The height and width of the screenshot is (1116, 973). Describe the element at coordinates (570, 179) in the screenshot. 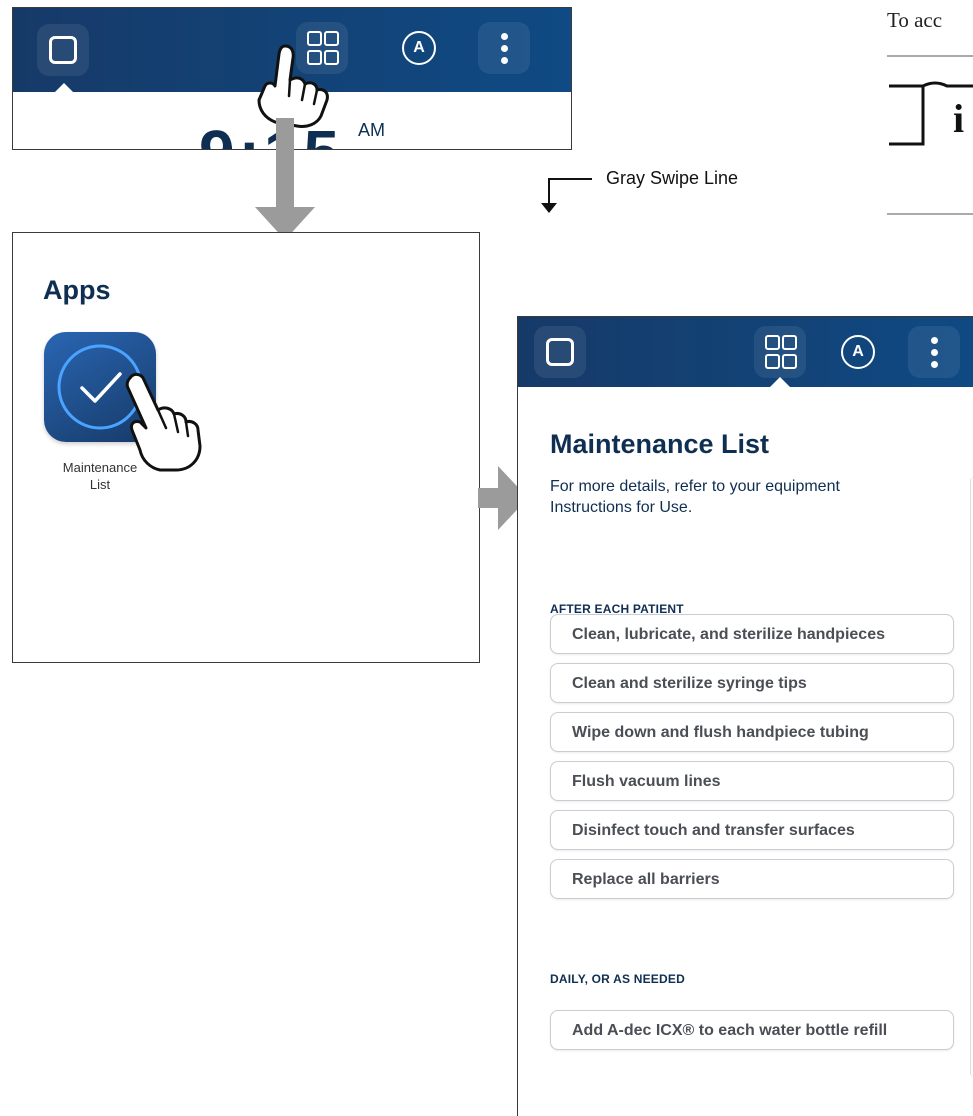

I see `swipe-callout-line` at that location.